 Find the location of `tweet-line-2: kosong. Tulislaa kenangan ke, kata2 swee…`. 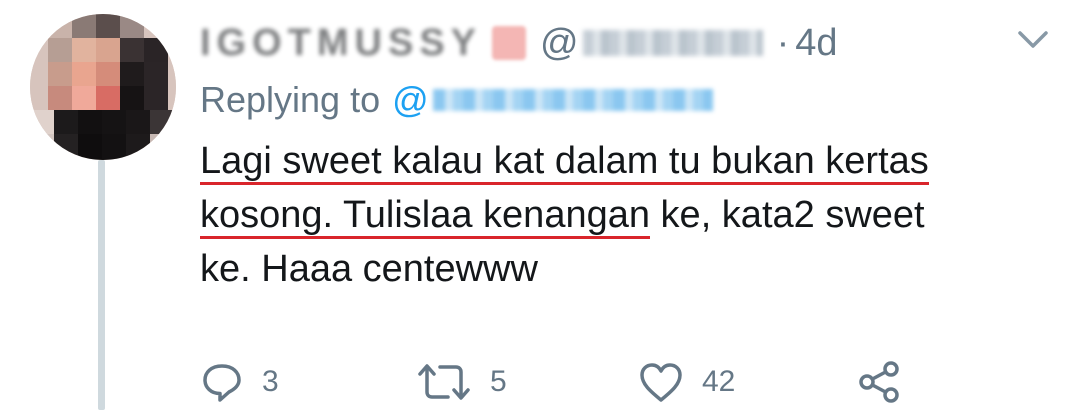

tweet-line-2: kosong. Tulislaa kenangan ke, kata2 swee… is located at coordinates (630, 215).